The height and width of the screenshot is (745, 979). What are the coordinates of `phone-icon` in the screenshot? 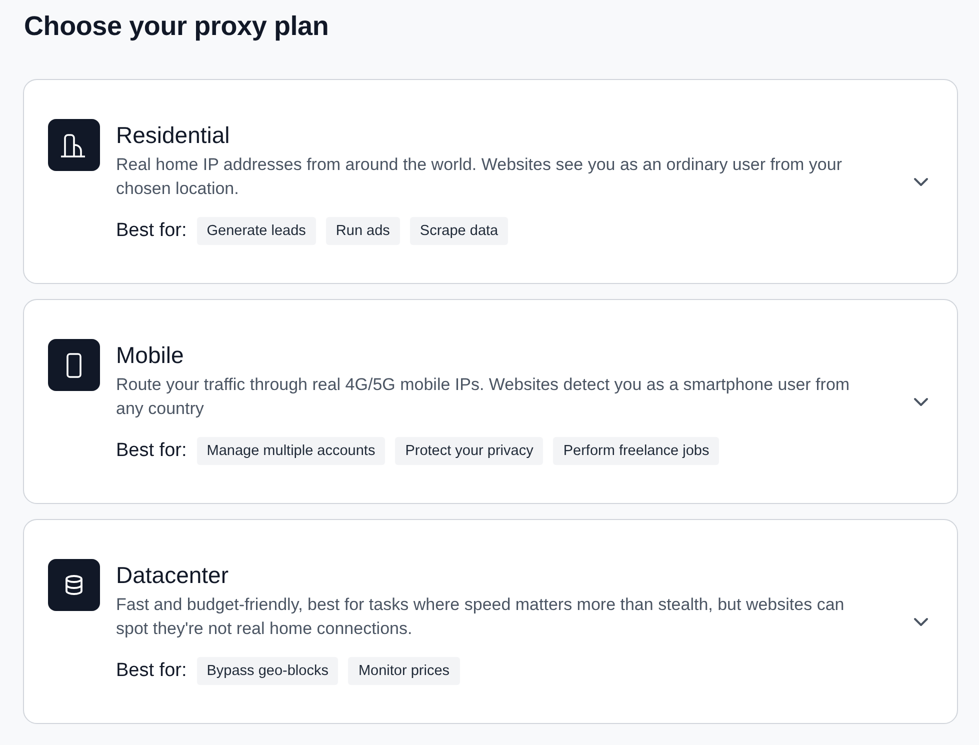 It's located at (74, 365).